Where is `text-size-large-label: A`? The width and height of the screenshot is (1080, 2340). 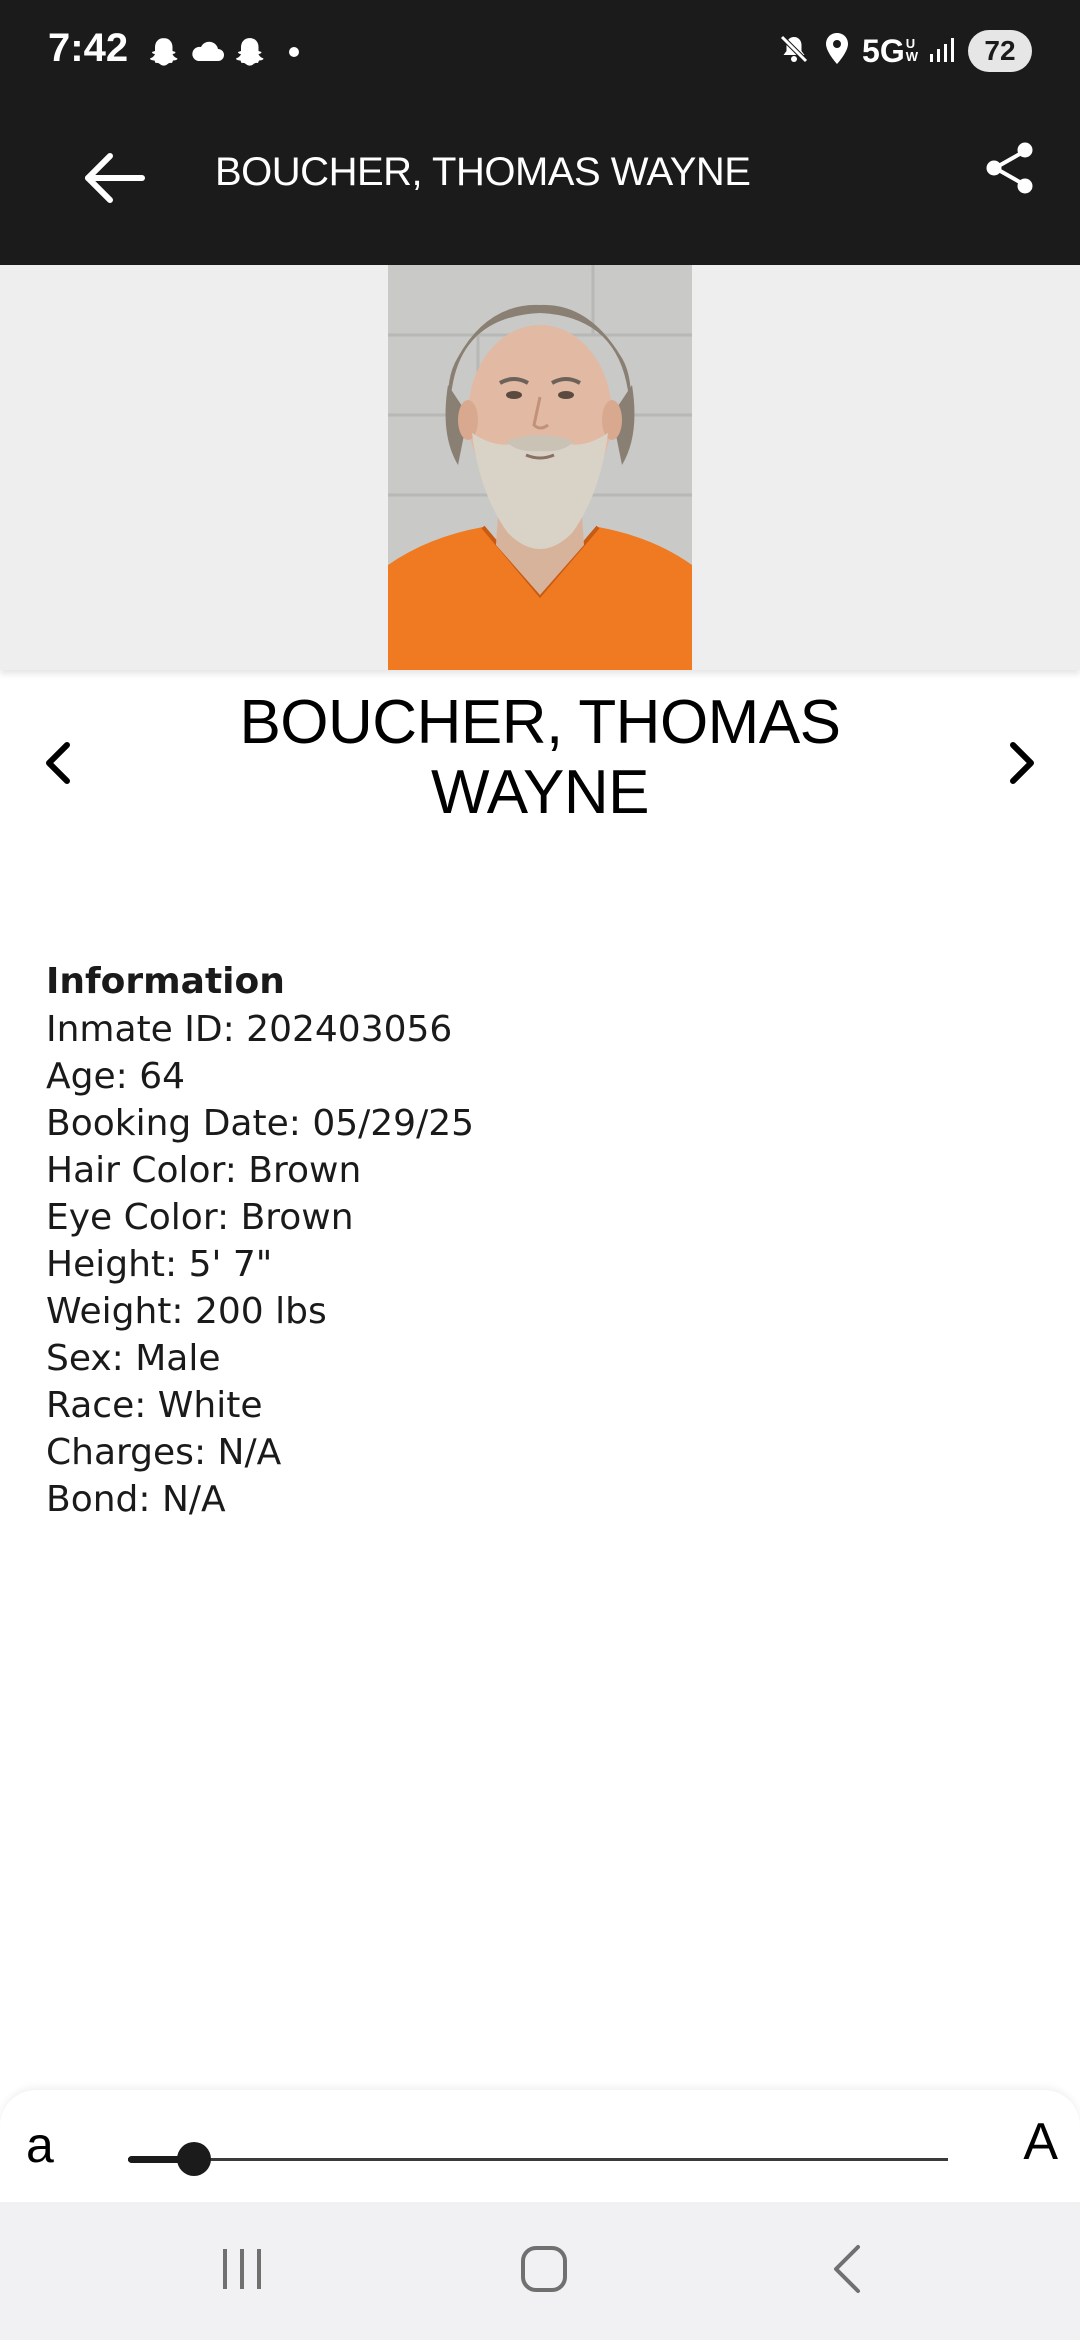
text-size-large-label: A is located at coordinates (1040, 2142).